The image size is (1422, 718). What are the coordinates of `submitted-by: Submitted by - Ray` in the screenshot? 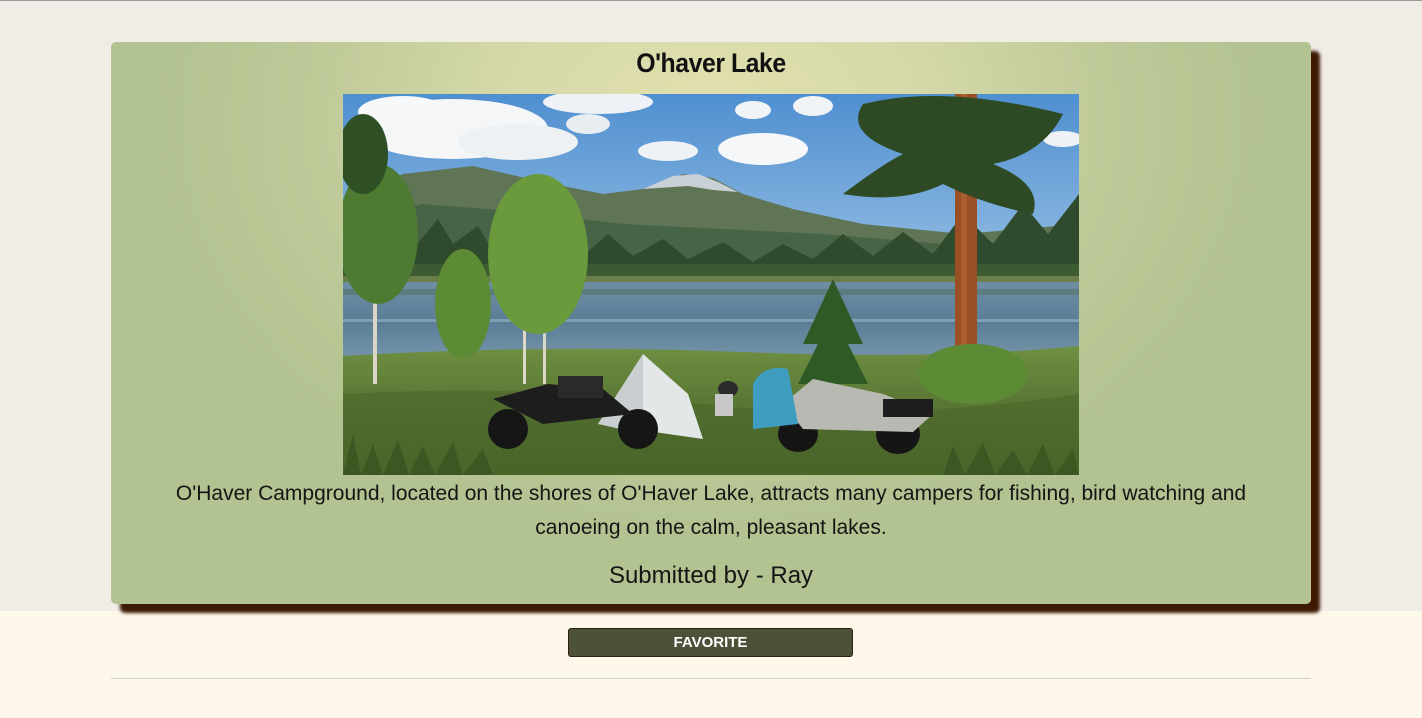 It's located at (711, 575).